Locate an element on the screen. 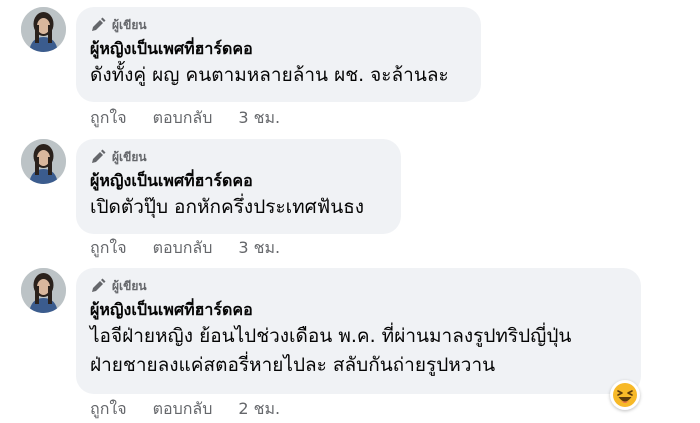 This screenshot has height=423, width=700. reaction-badge is located at coordinates (625, 395).